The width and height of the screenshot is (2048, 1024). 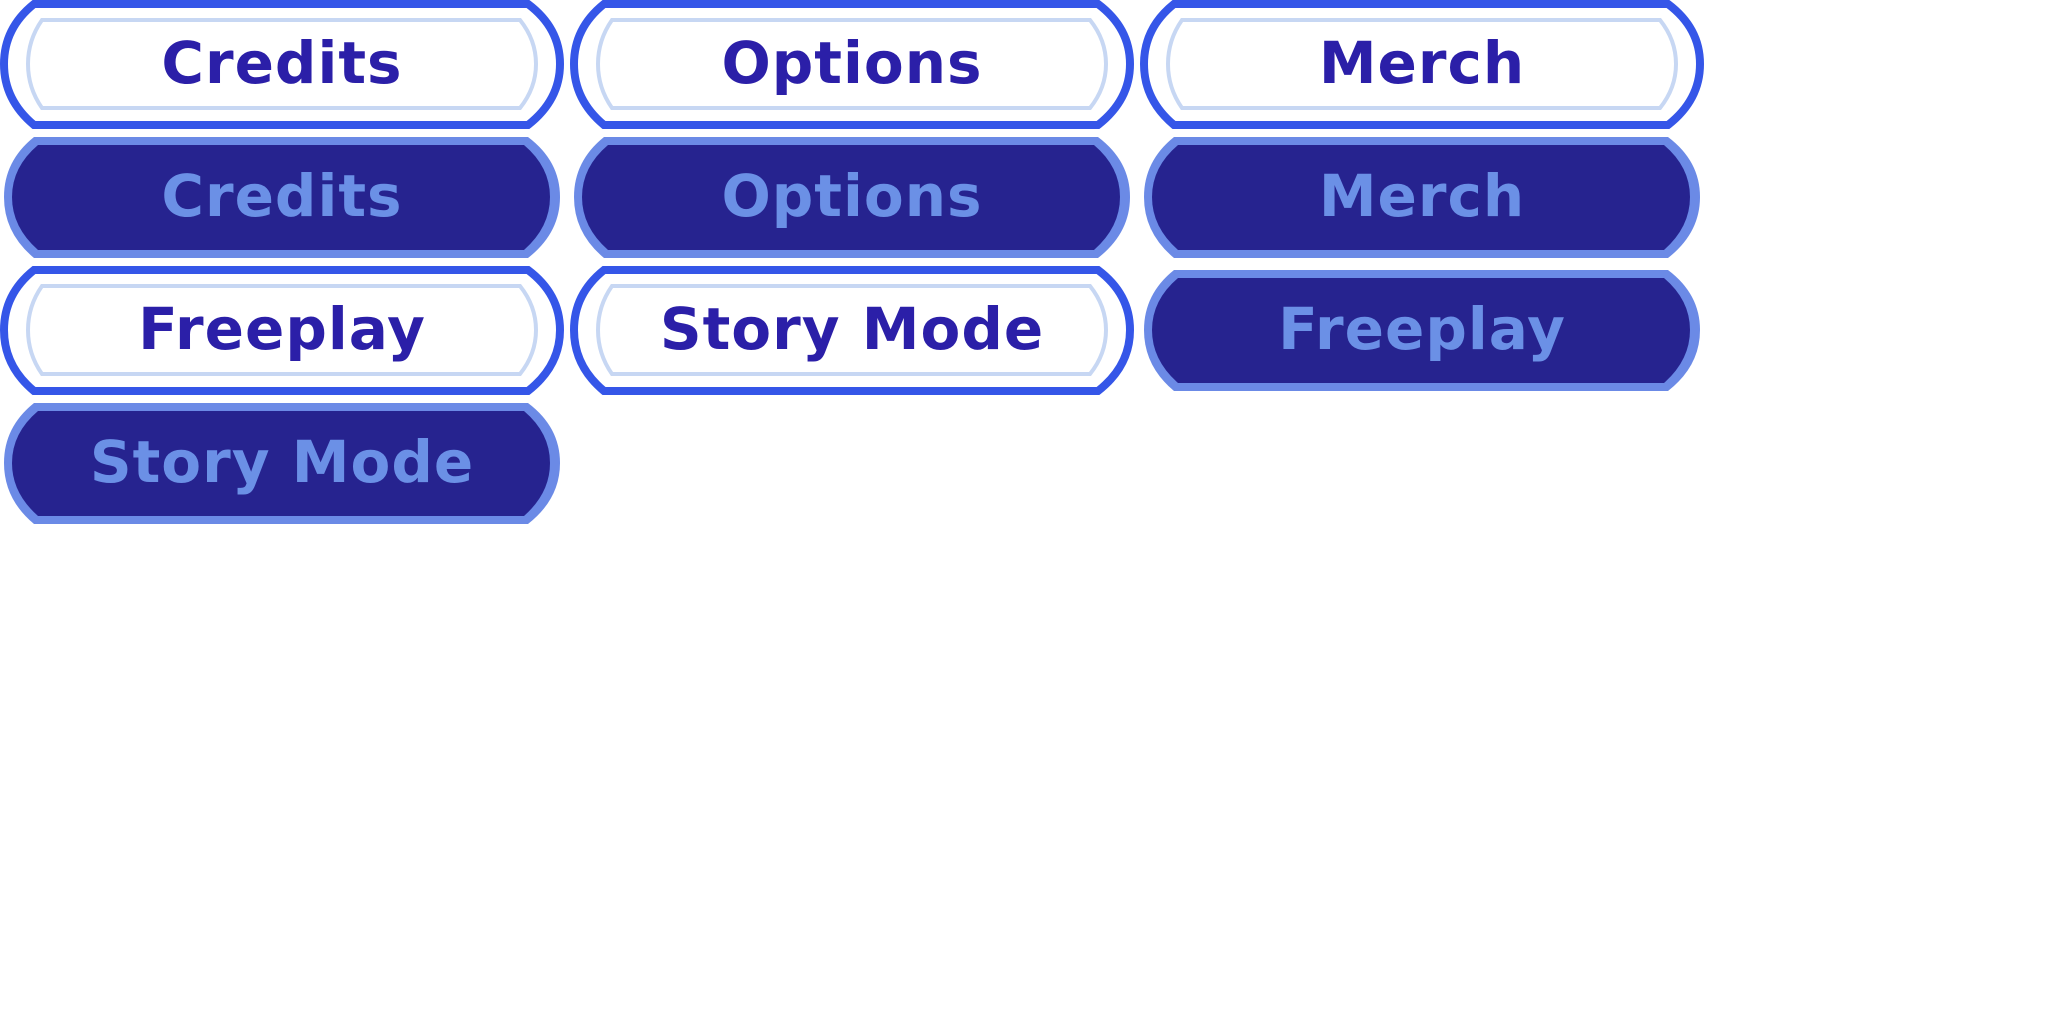 I want to click on merch-button-selected: Merch, so click(x=1422, y=197).